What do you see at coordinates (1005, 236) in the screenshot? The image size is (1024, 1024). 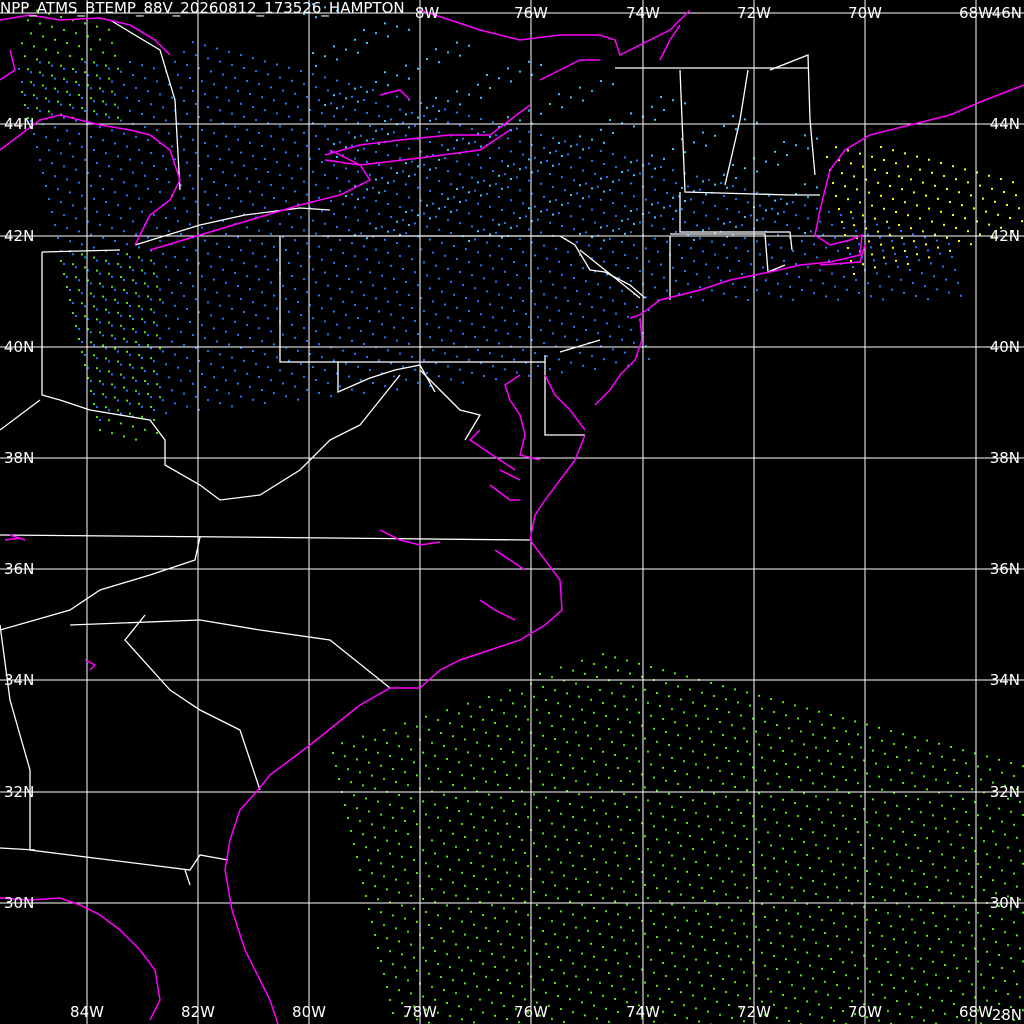 I see `lat-label-right-42N: 42N` at bounding box center [1005, 236].